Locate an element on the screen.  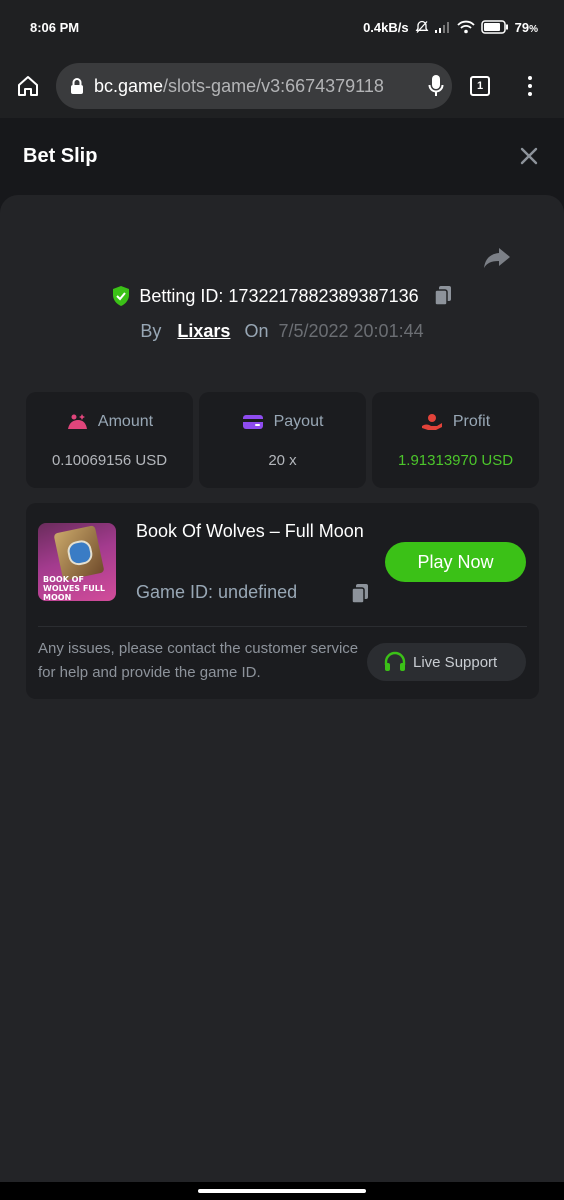
betting-id: 1732217882389387136 is located at coordinates (323, 295).